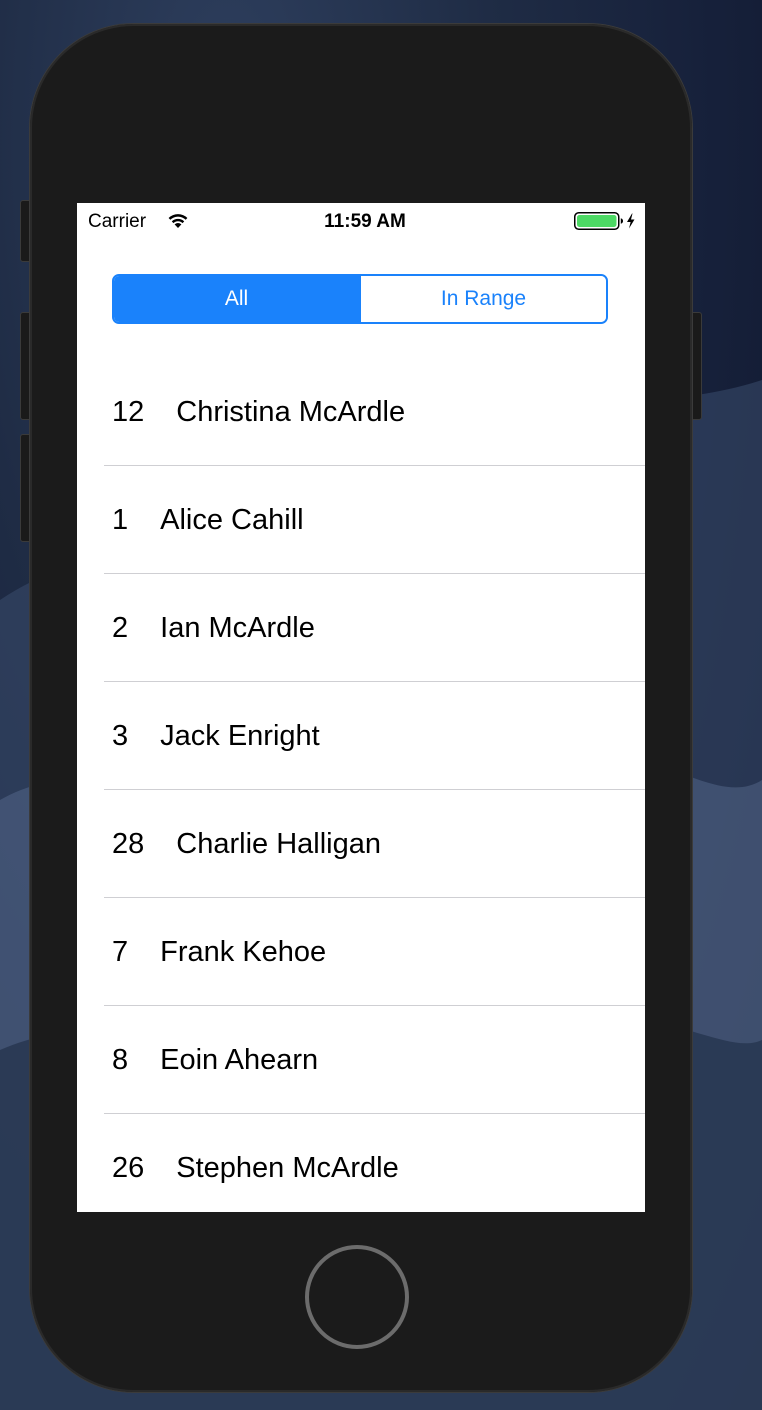 This screenshot has width=762, height=1410. I want to click on list-item: 12 Christina McArdle, so click(361, 412).